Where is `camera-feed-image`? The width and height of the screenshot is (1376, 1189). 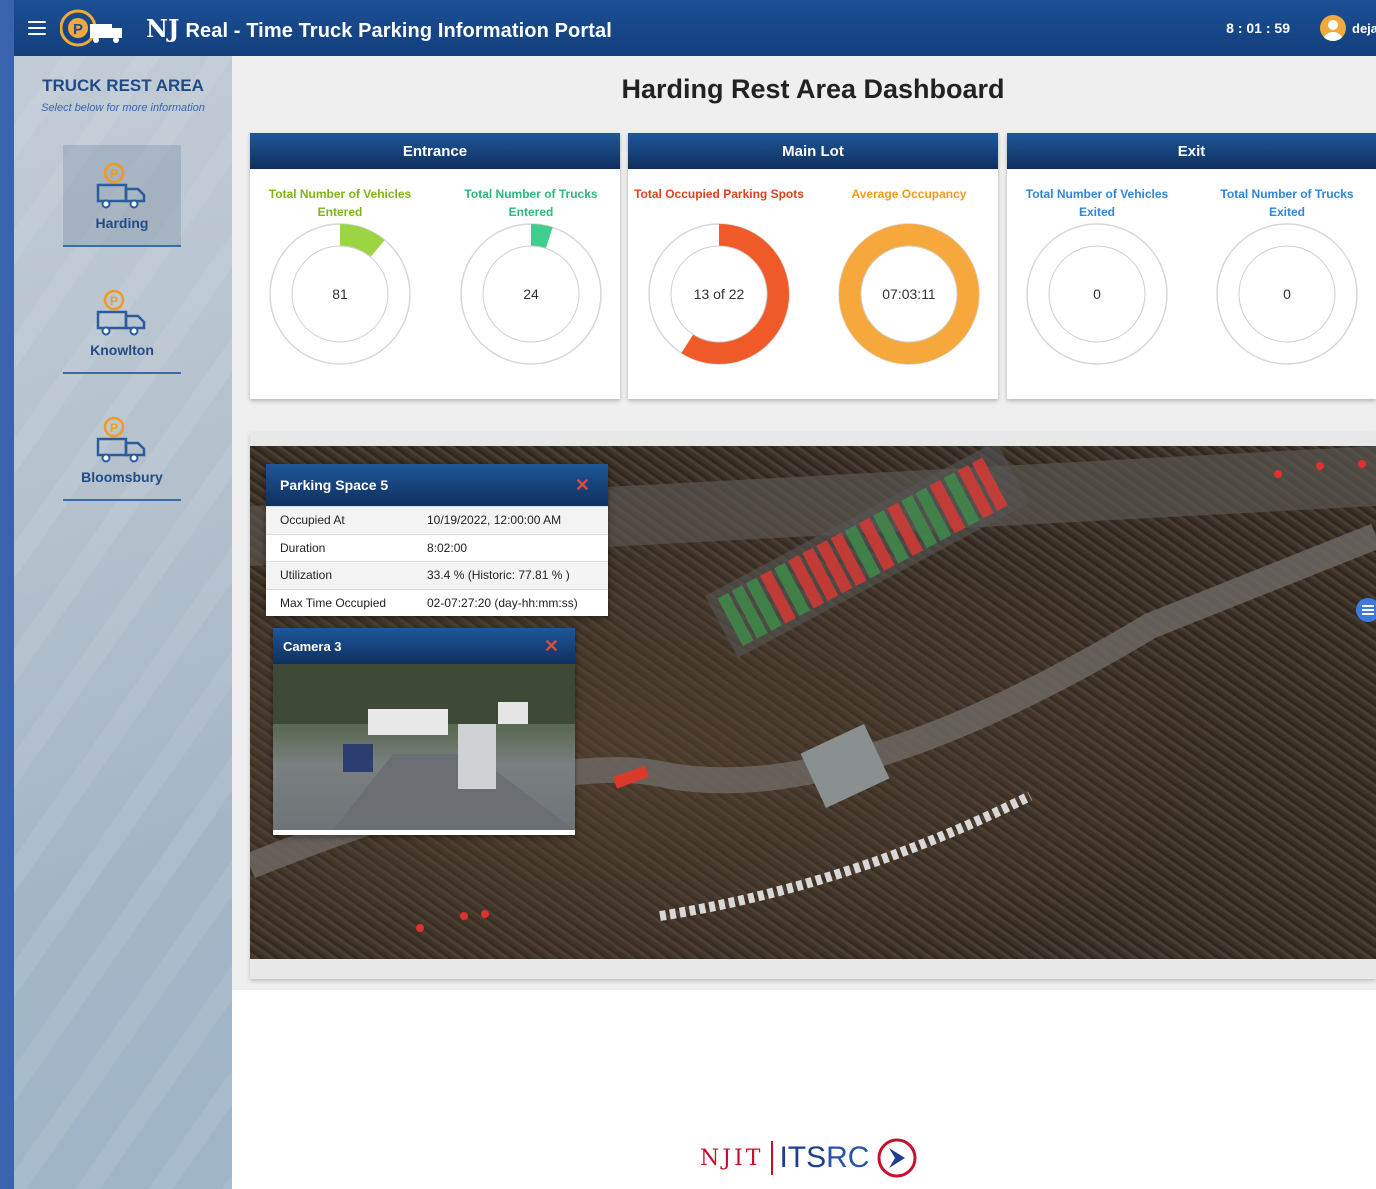
camera-feed-image is located at coordinates (424, 747).